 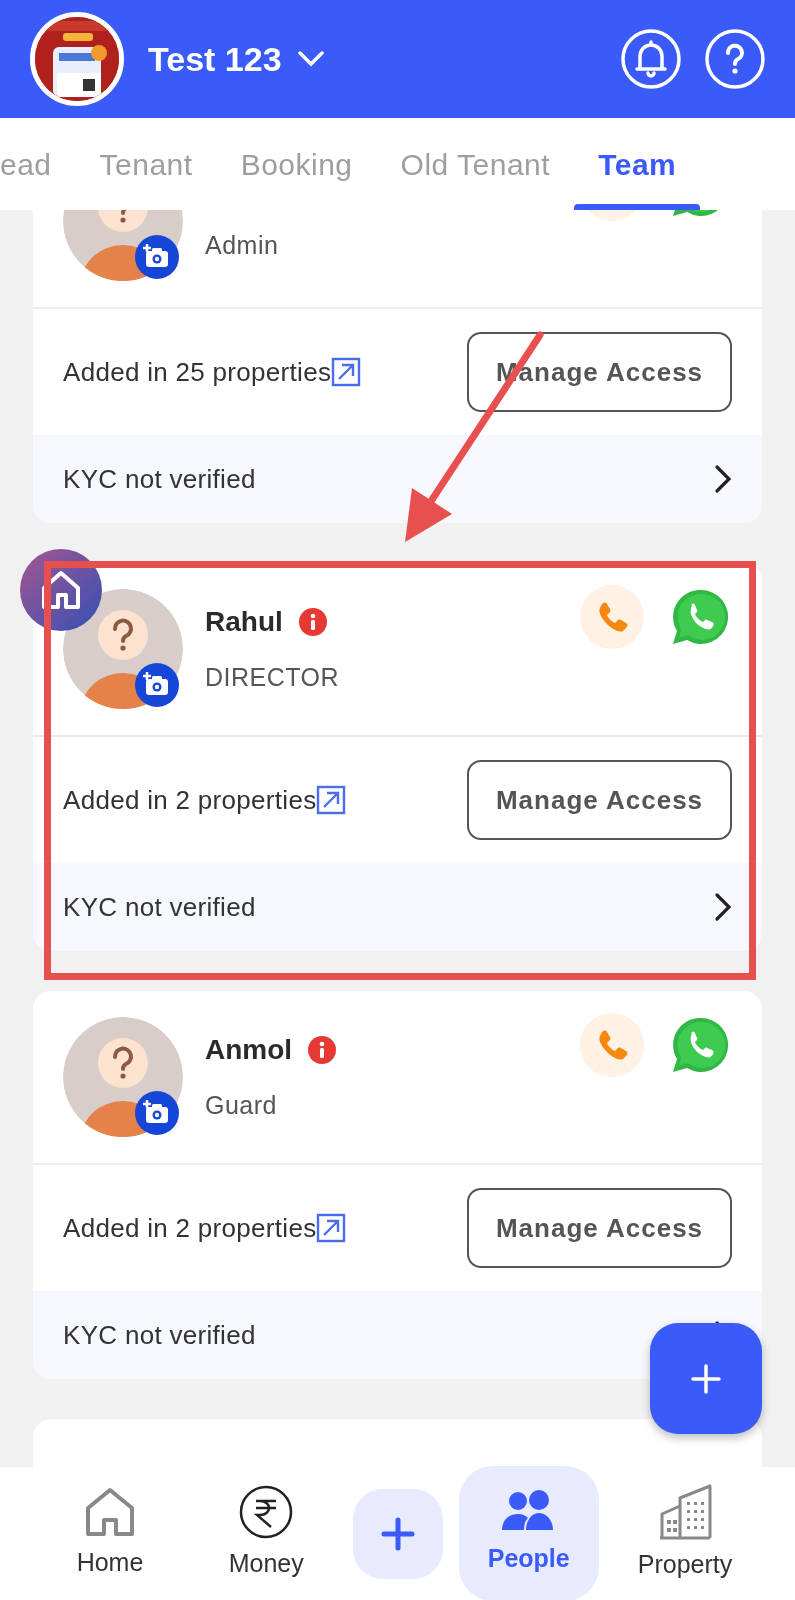 I want to click on property-selector: Test 123, so click(x=236, y=59).